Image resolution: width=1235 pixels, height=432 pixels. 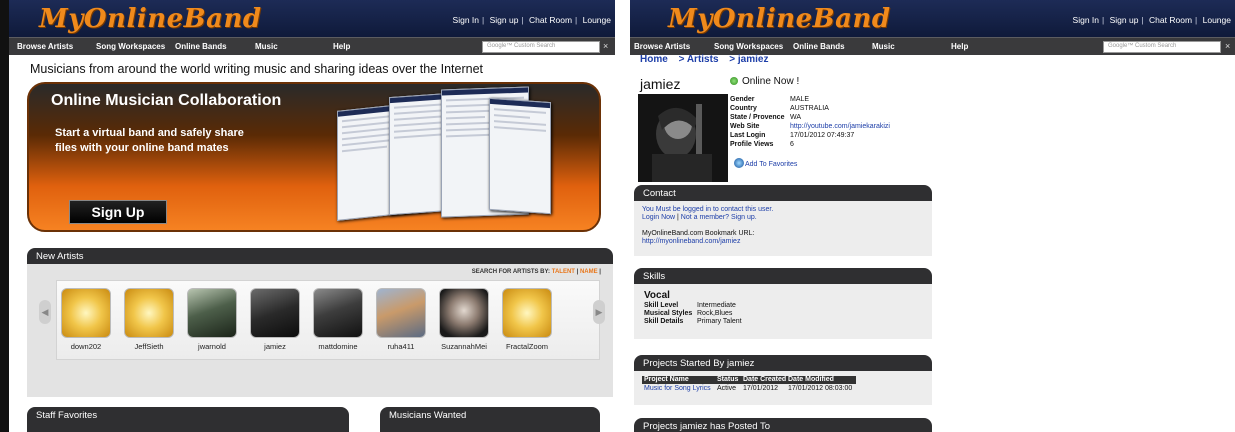 What do you see at coordinates (698, 233) in the screenshot?
I see `bookmark-label: MyOnlineBand.com Bookmark URL:` at bounding box center [698, 233].